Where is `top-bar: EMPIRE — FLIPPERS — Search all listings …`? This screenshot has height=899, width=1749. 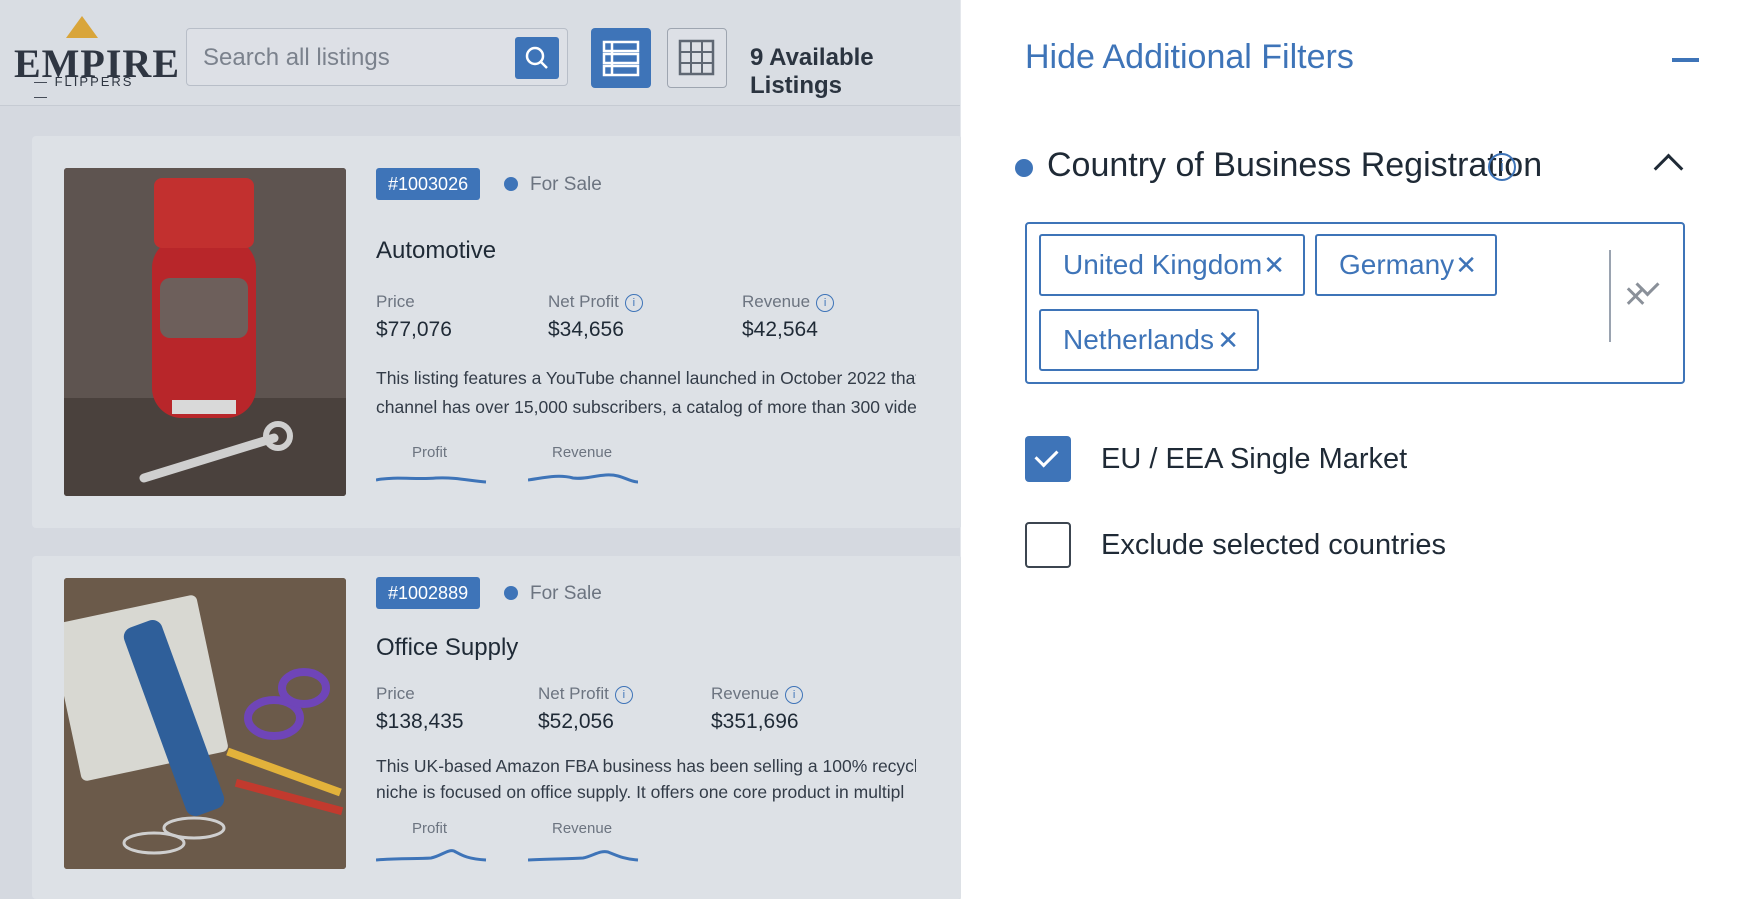
top-bar: EMPIRE — FLIPPERS — Search all listings … is located at coordinates (480, 53).